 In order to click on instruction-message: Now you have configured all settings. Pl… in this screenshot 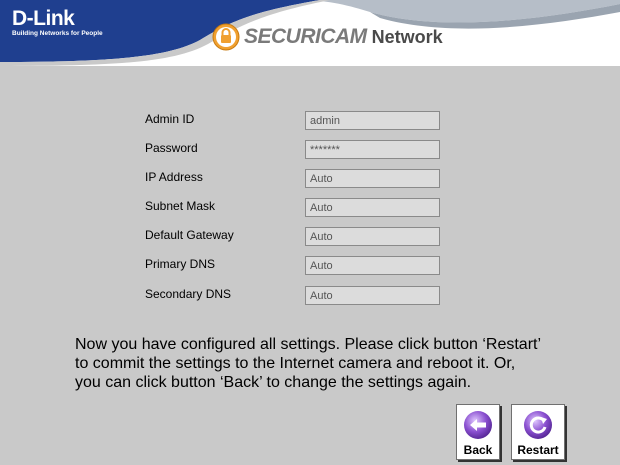, I will do `click(308, 363)`.